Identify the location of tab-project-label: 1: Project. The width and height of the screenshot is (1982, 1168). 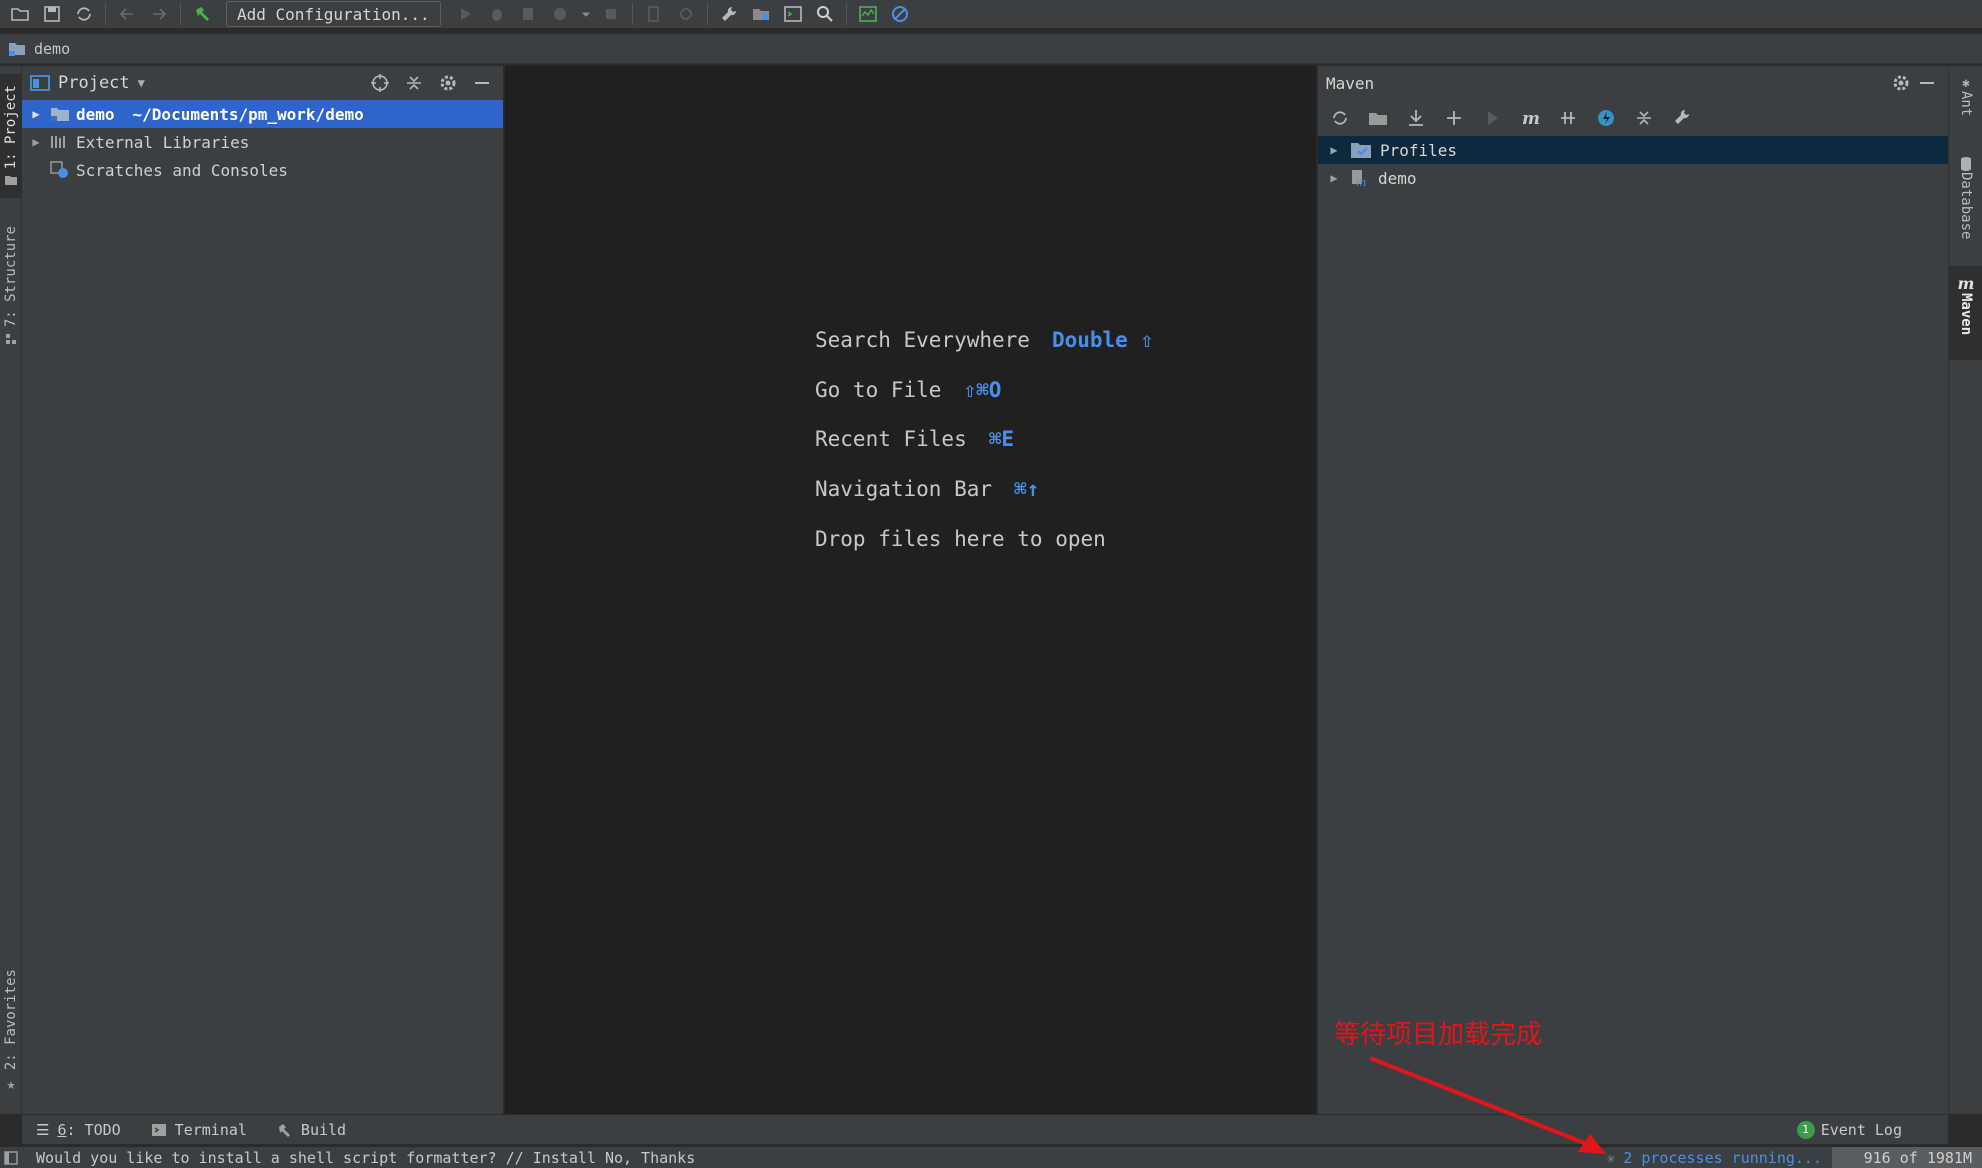
(11, 127).